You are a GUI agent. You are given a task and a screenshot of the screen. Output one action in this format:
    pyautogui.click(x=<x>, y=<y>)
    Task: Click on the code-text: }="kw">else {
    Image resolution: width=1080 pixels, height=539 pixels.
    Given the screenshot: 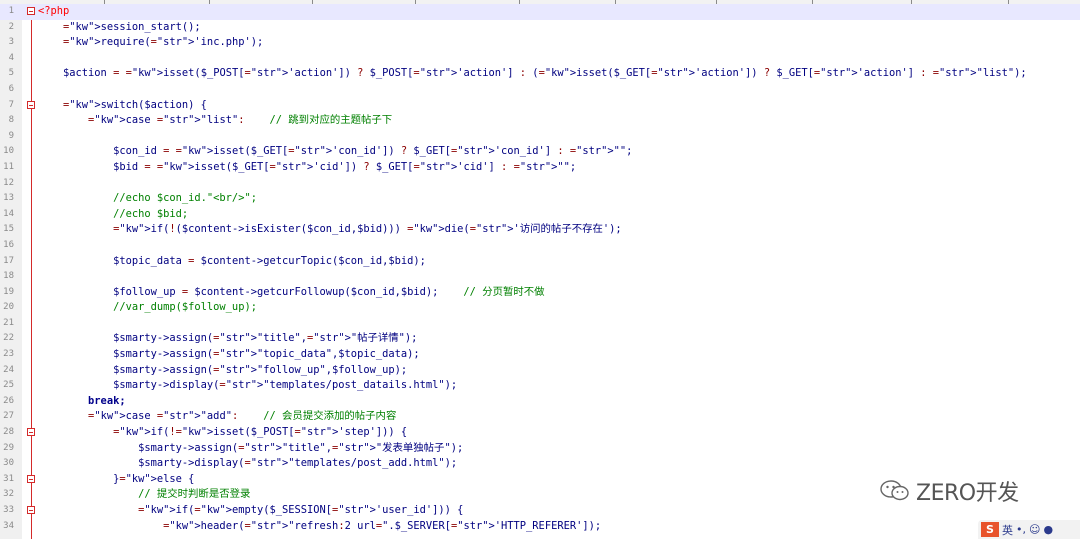 What is the action you would take?
    pyautogui.click(x=116, y=480)
    